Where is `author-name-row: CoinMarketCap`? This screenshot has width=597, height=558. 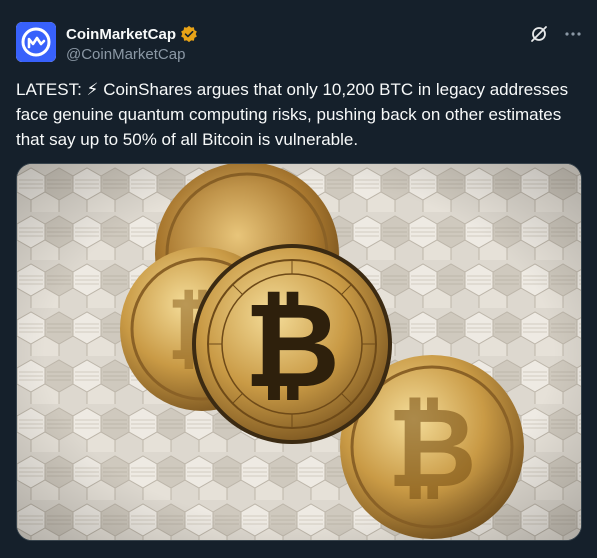 author-name-row: CoinMarketCap is located at coordinates (132, 34).